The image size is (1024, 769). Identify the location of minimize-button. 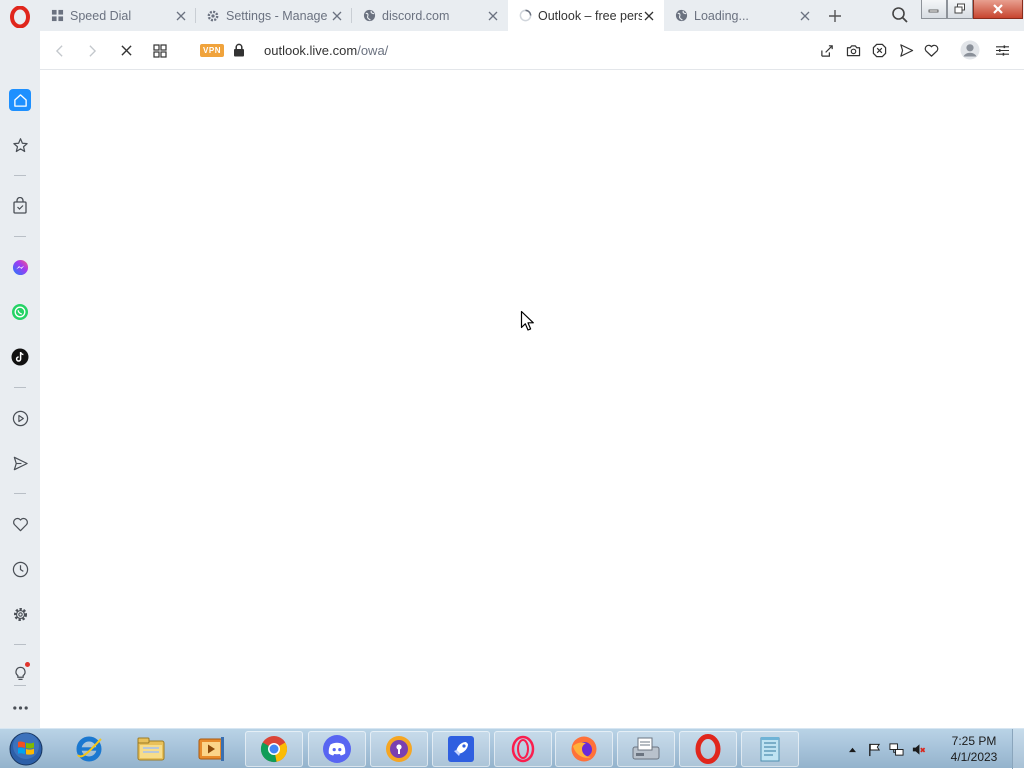
(934, 9).